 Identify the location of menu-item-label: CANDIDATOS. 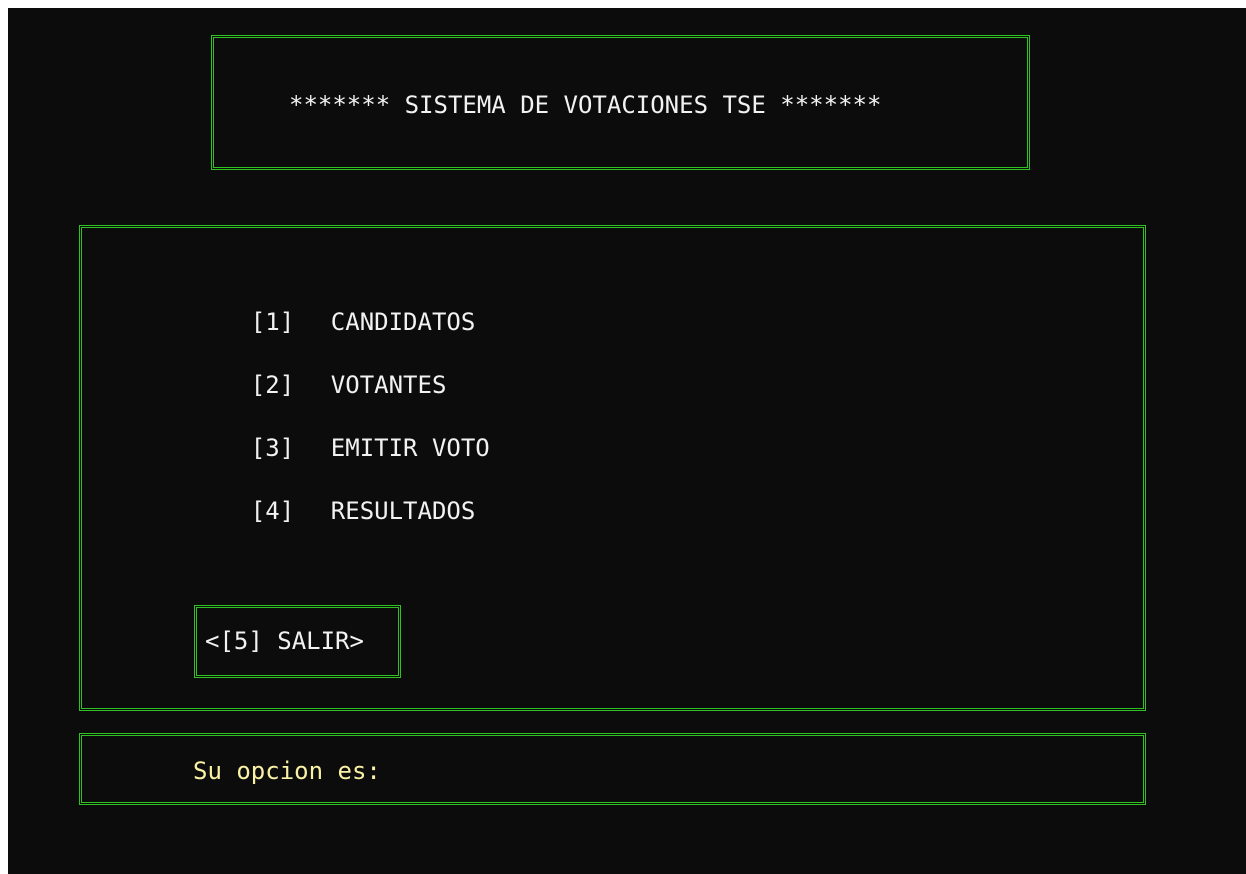
(403, 322).